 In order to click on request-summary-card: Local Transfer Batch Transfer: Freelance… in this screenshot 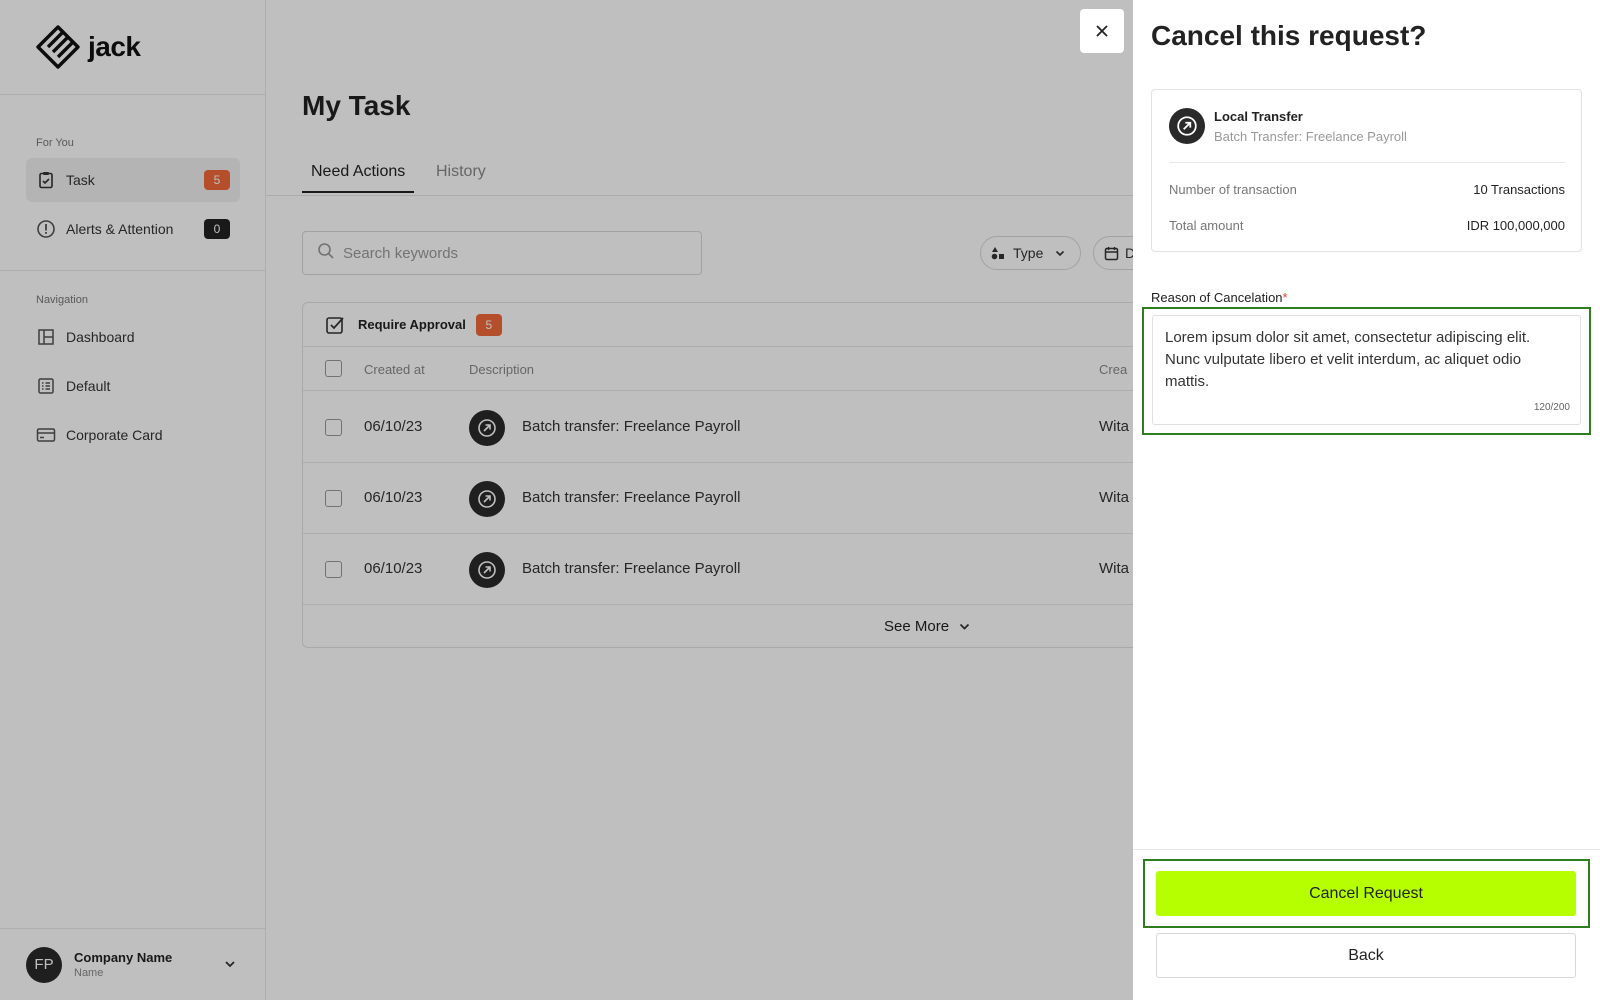, I will do `click(1366, 170)`.